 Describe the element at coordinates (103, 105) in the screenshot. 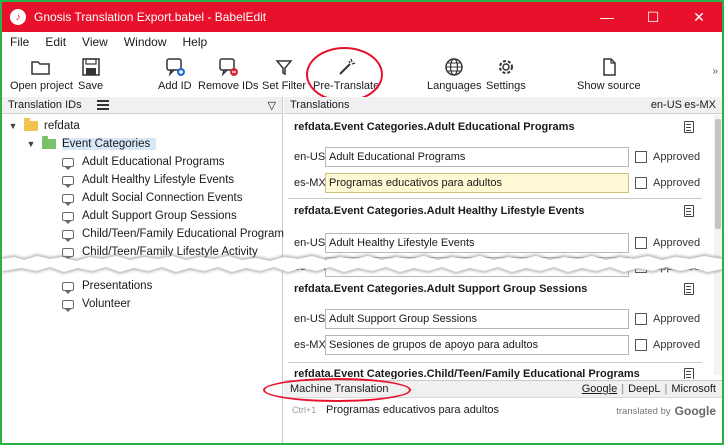

I see `list-menu-icon` at that location.